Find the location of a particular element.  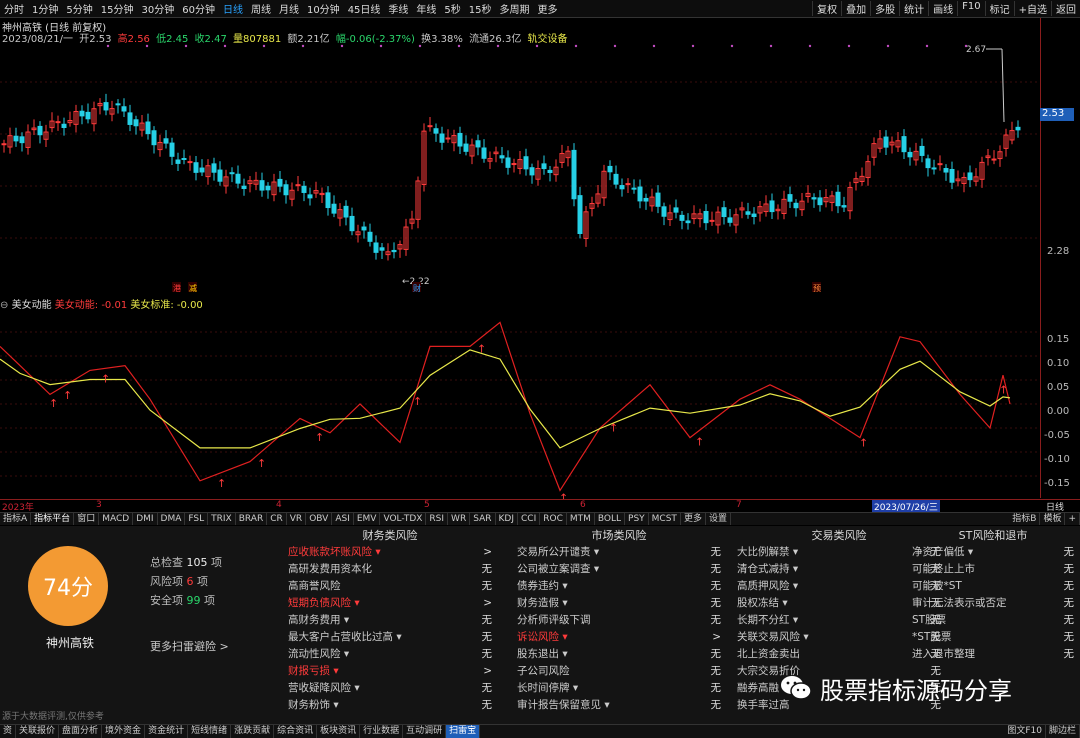

period-tab-14: 15秒 is located at coordinates (480, 8).